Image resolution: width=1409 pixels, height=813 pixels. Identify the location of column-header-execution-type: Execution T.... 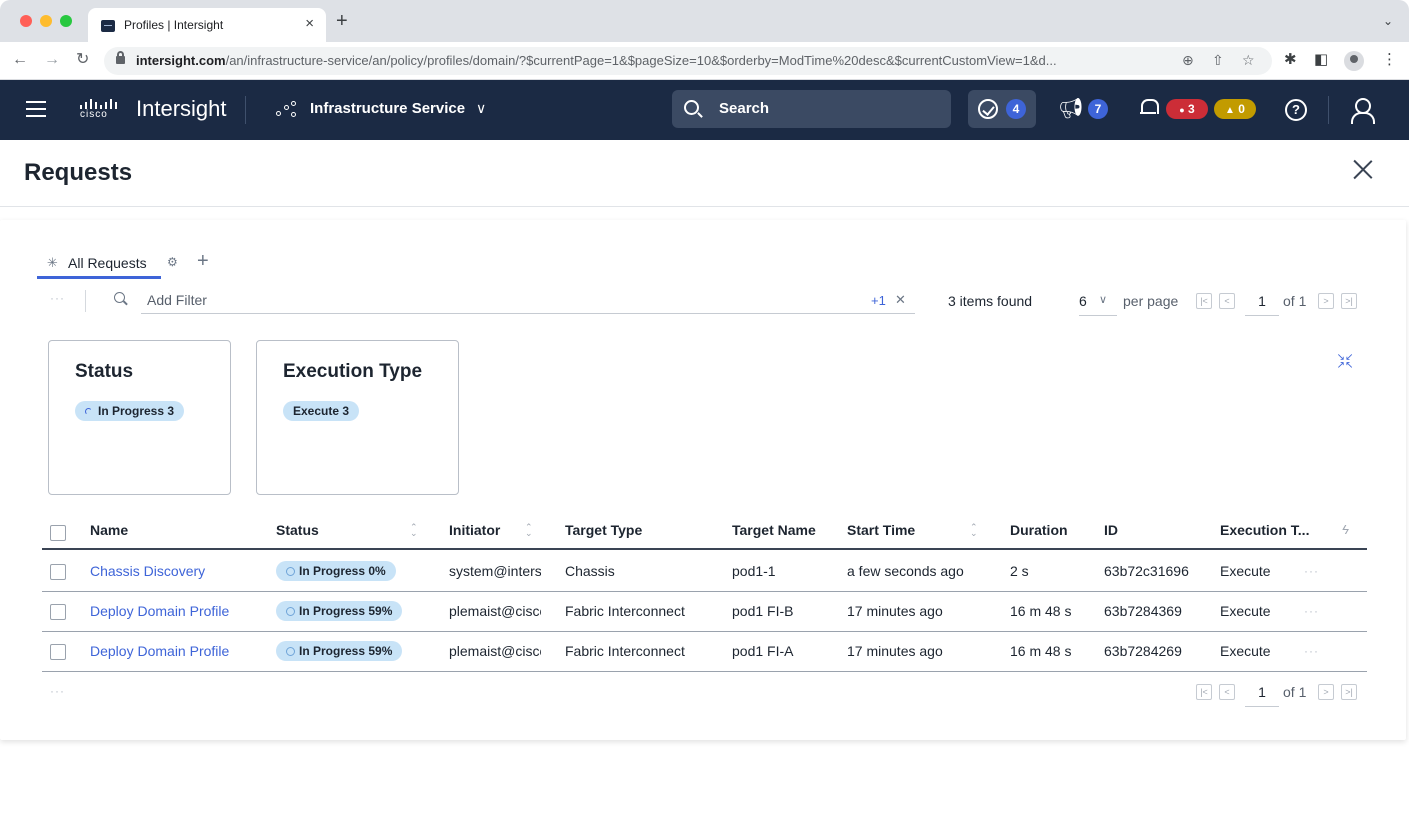
(1264, 530).